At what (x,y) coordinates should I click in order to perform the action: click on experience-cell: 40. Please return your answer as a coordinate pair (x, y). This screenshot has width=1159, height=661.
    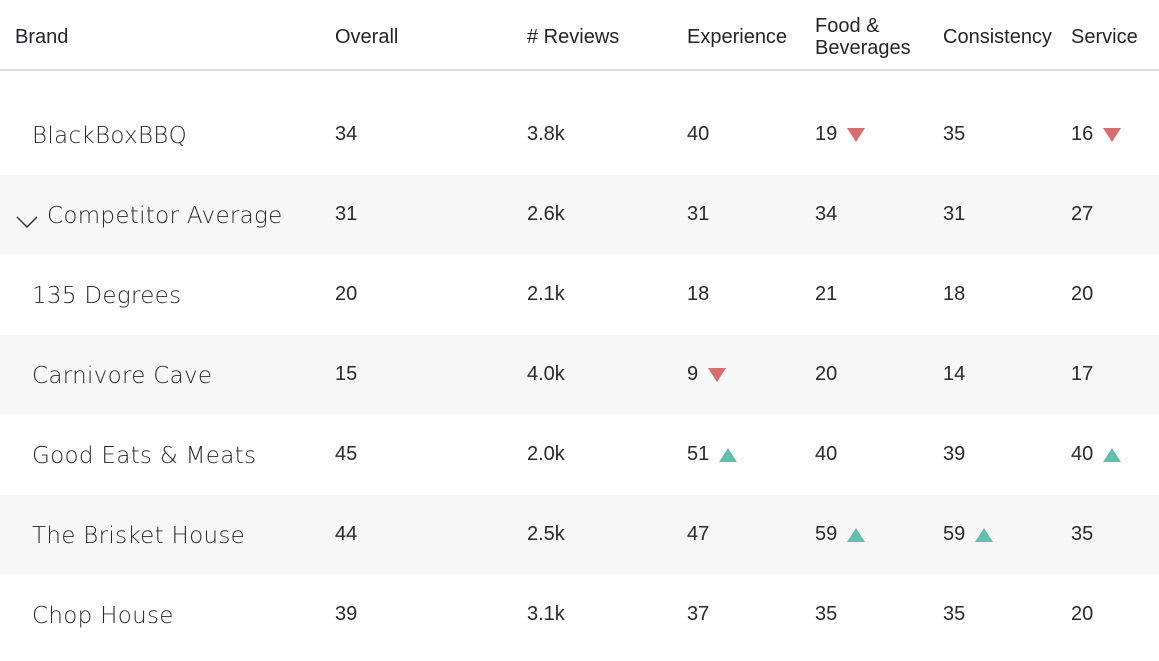
    Looking at the image, I should click on (698, 134).